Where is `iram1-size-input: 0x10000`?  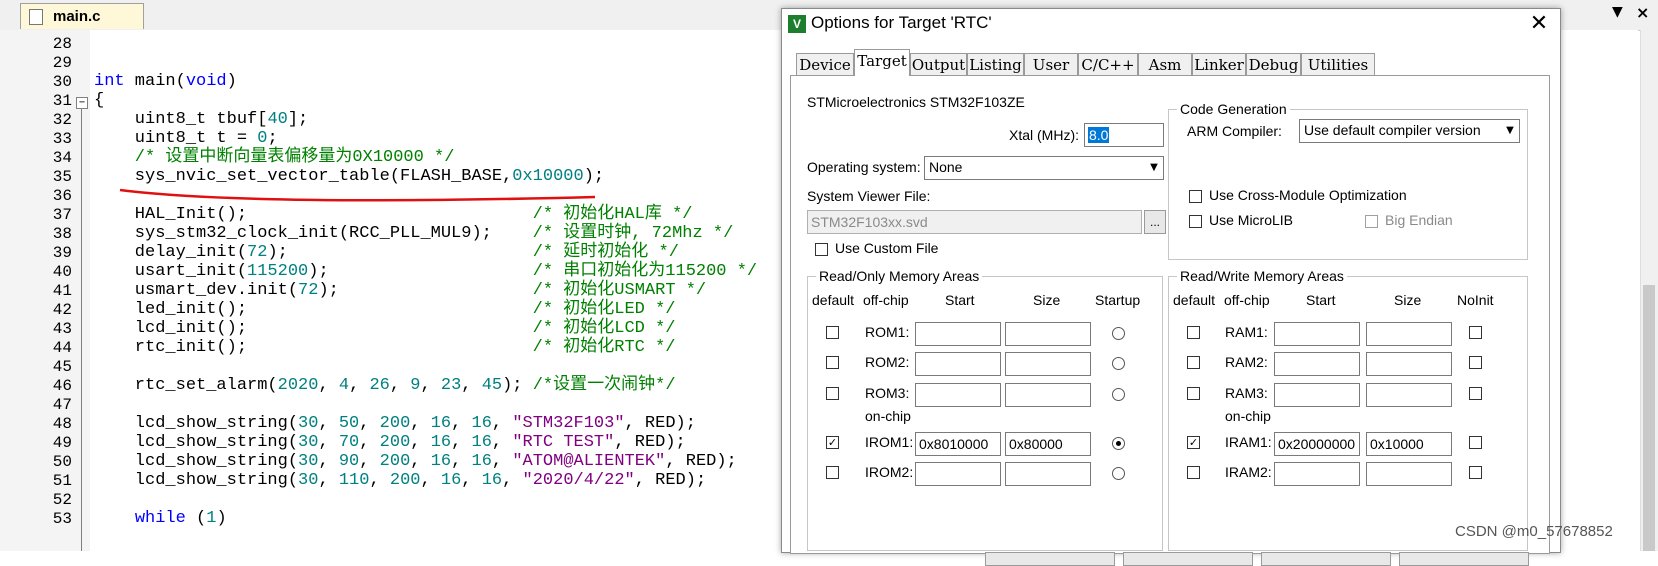 iram1-size-input: 0x10000 is located at coordinates (1409, 444).